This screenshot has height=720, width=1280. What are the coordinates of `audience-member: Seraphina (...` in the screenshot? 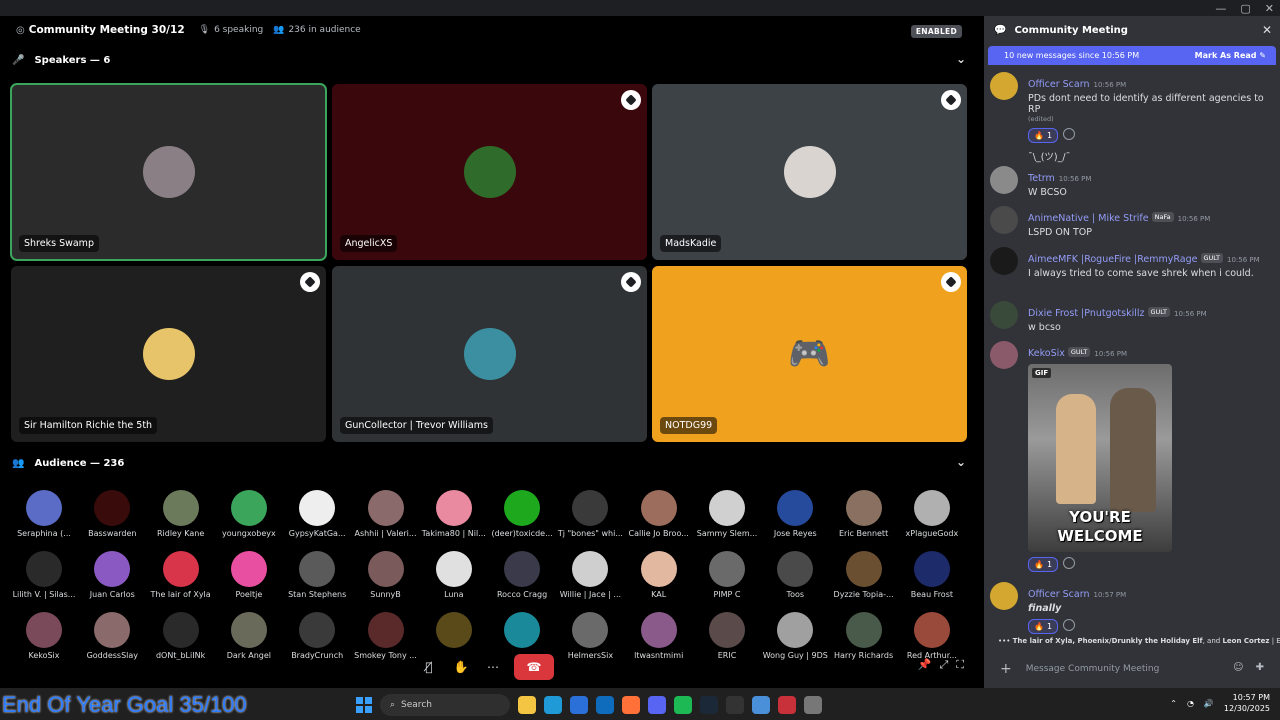 It's located at (44, 514).